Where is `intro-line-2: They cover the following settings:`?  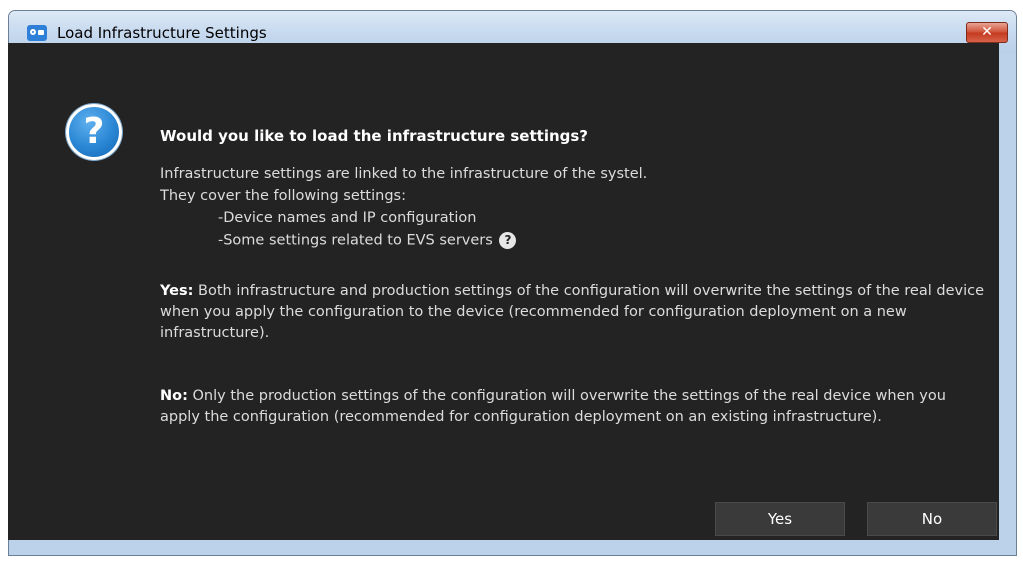
intro-line-2: They cover the following settings: is located at coordinates (283, 196).